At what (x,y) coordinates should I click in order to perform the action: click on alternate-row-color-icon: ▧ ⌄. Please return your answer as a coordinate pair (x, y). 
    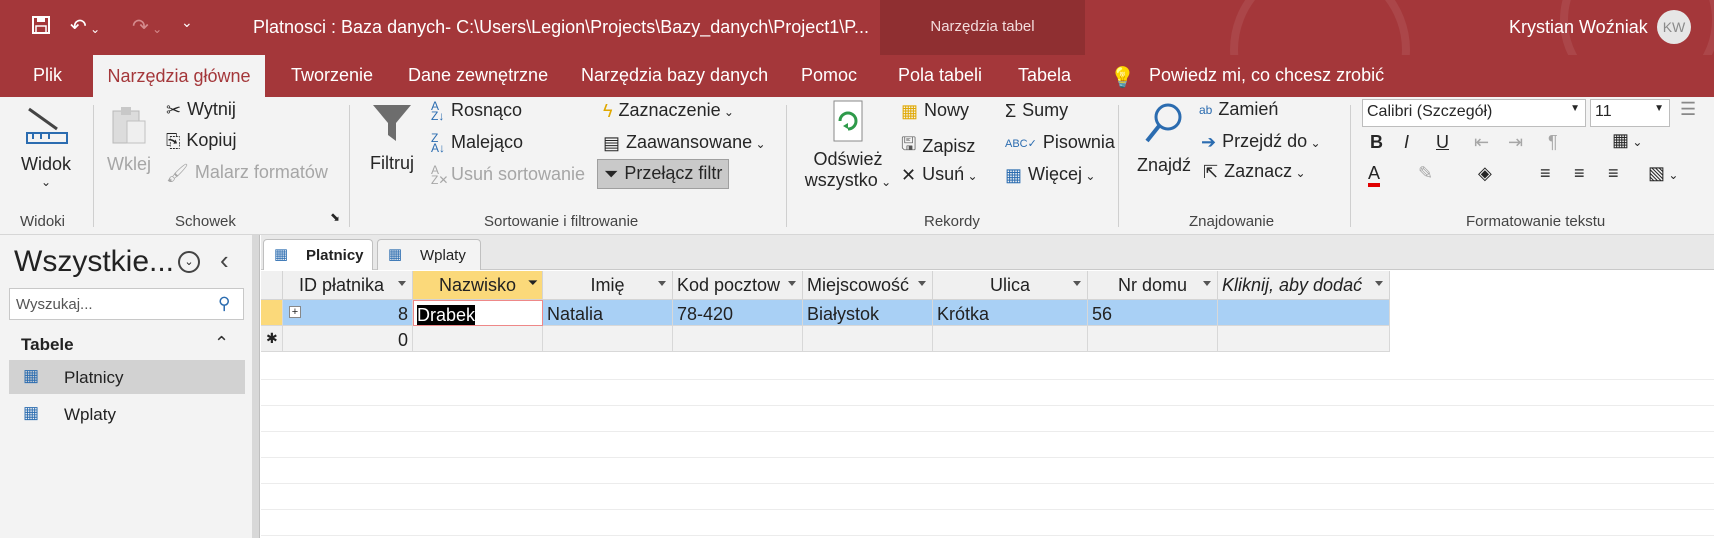
    Looking at the image, I should click on (1663, 173).